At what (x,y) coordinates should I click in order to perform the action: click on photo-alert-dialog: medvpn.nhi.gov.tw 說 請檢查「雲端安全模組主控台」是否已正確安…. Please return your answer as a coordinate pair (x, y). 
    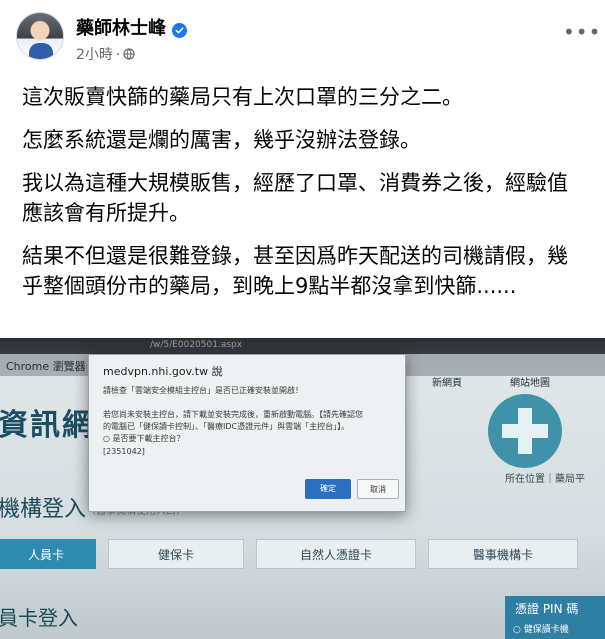
    Looking at the image, I should click on (247, 433).